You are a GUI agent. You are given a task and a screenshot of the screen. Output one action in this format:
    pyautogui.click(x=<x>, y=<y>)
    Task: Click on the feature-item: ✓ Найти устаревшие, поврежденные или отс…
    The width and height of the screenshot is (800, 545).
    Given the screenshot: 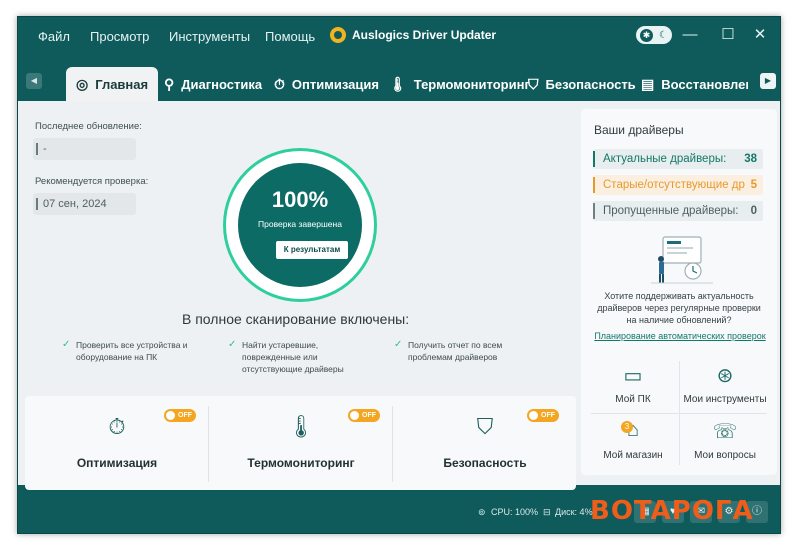 What is the action you would take?
    pyautogui.click(x=300, y=357)
    